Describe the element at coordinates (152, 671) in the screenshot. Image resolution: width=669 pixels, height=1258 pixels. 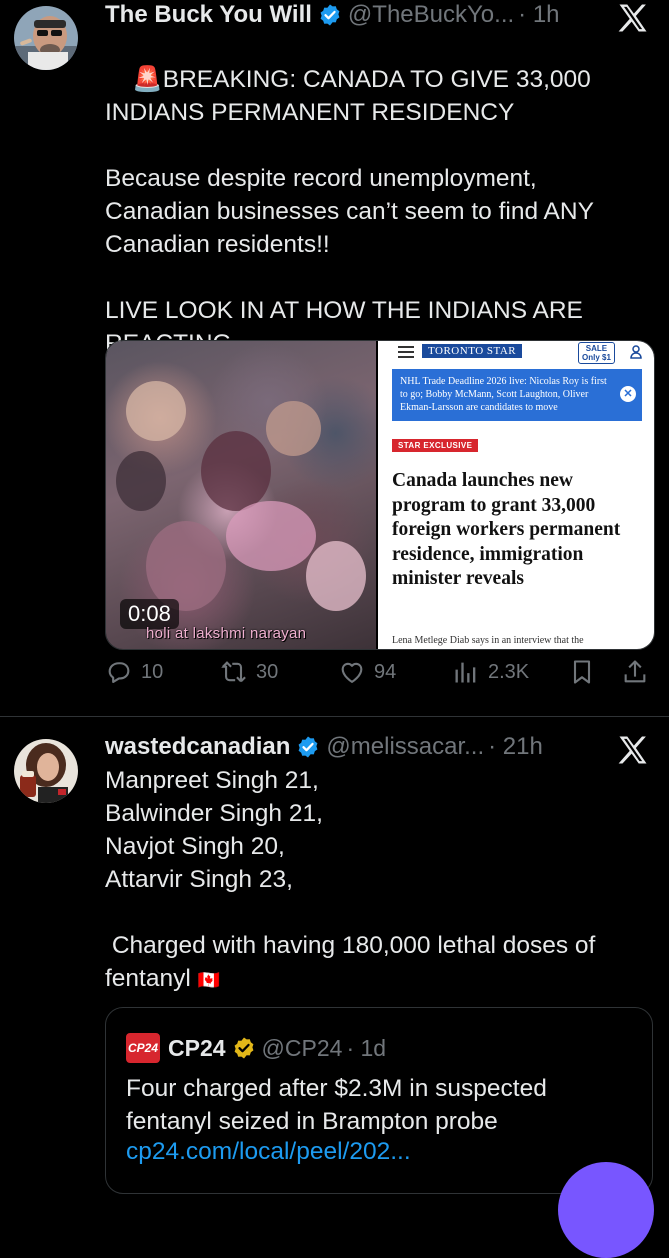
I see `reply-count: 10` at that location.